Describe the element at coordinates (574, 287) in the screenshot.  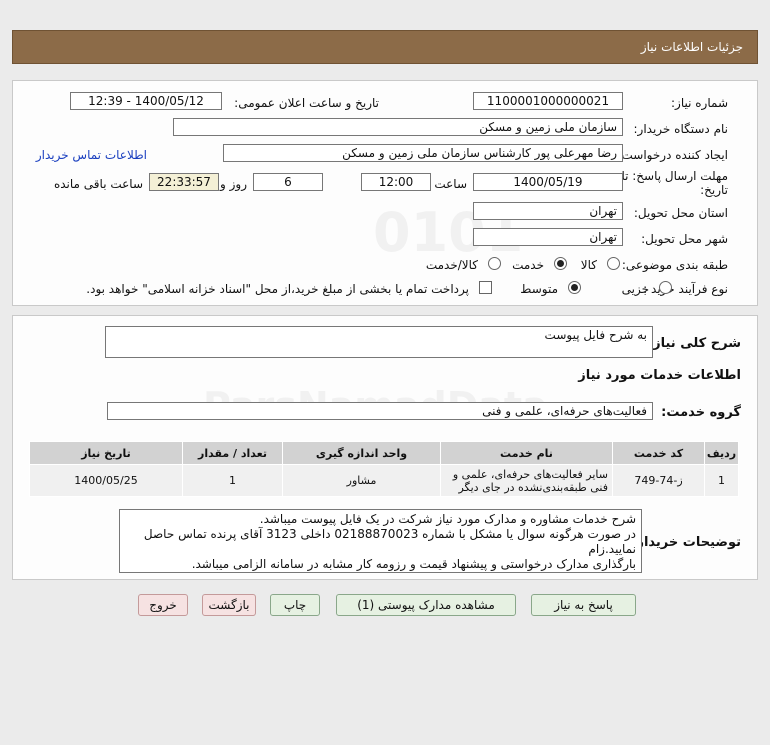
I see `process-radio-medium` at that location.